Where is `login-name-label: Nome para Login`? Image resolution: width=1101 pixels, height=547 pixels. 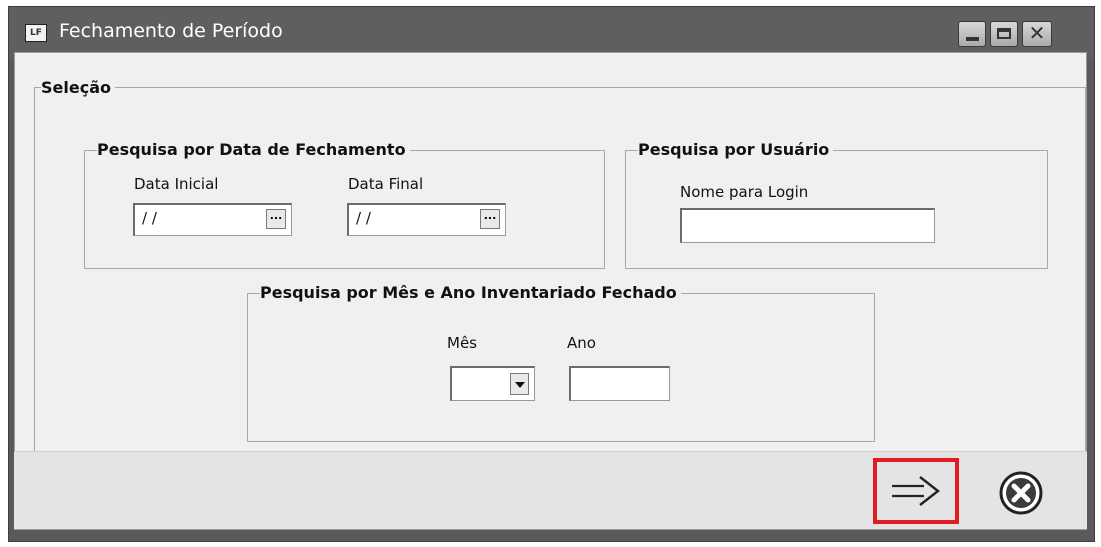
login-name-label: Nome para Login is located at coordinates (744, 192).